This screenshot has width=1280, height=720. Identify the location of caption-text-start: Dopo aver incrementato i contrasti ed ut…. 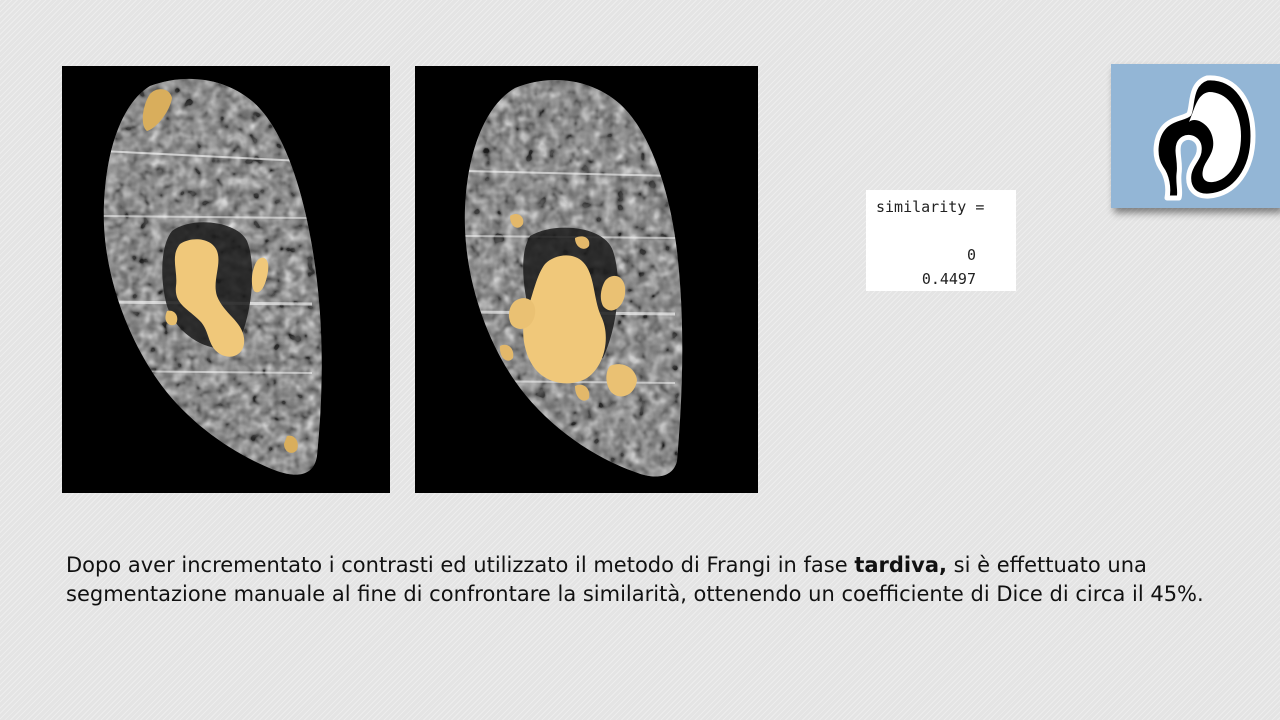
(460, 565).